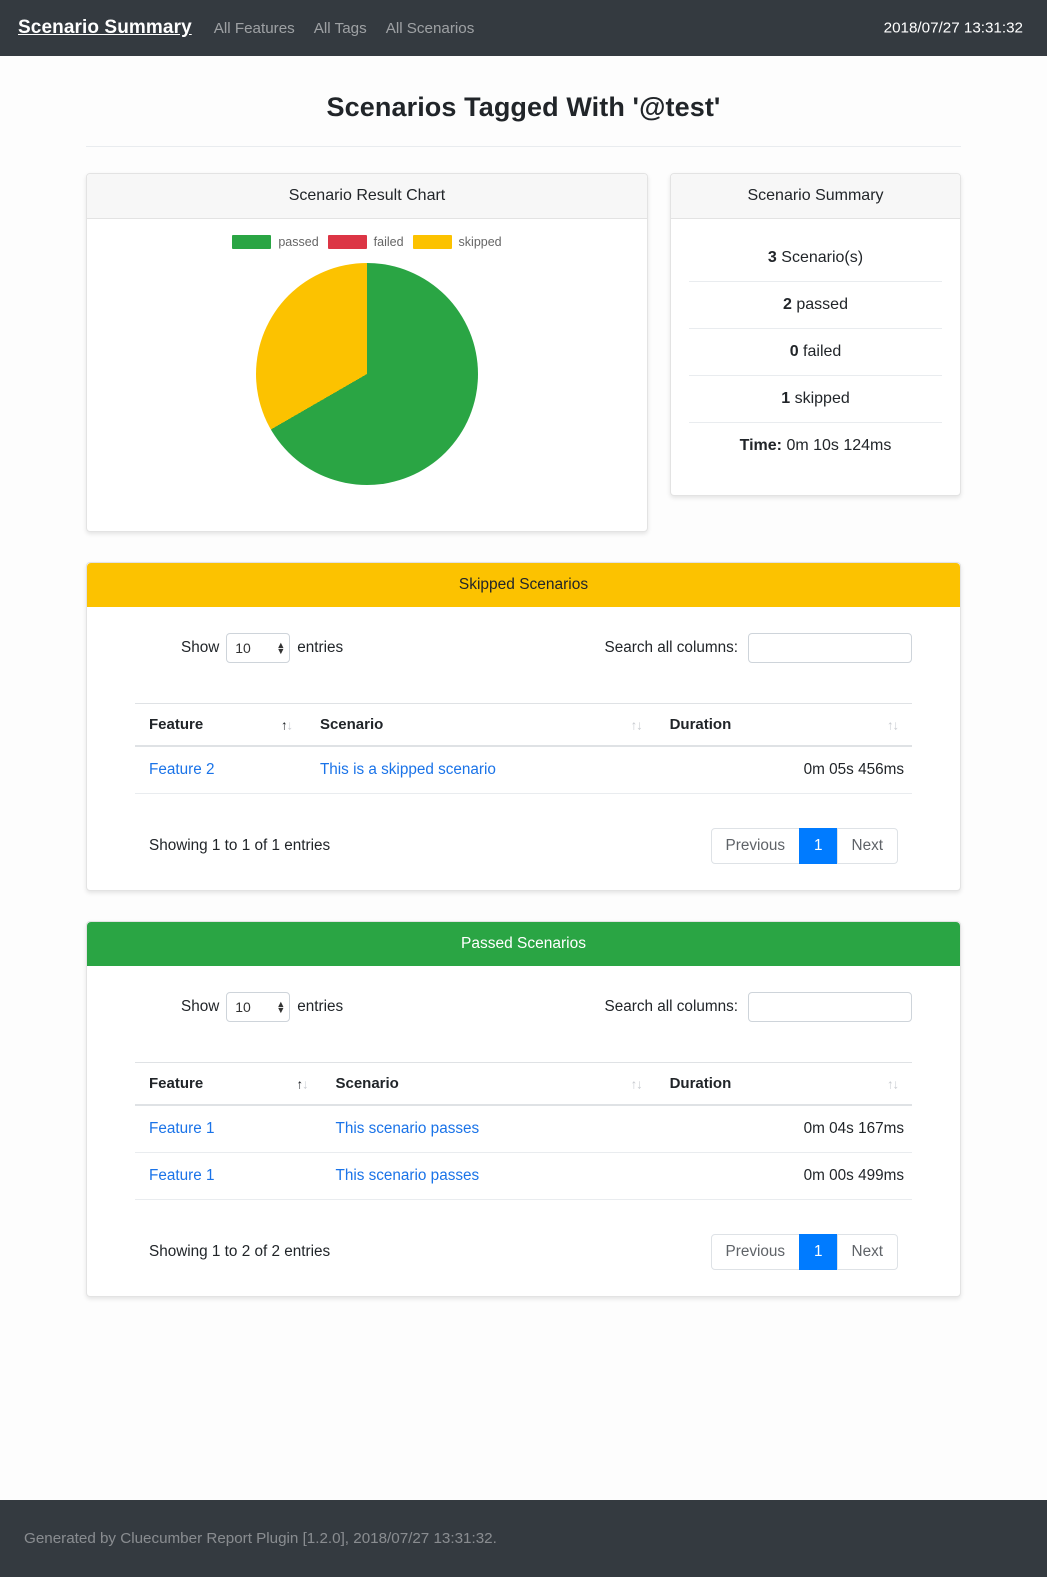 The image size is (1047, 1577). I want to click on summary-row-passed: 2 passed, so click(815, 305).